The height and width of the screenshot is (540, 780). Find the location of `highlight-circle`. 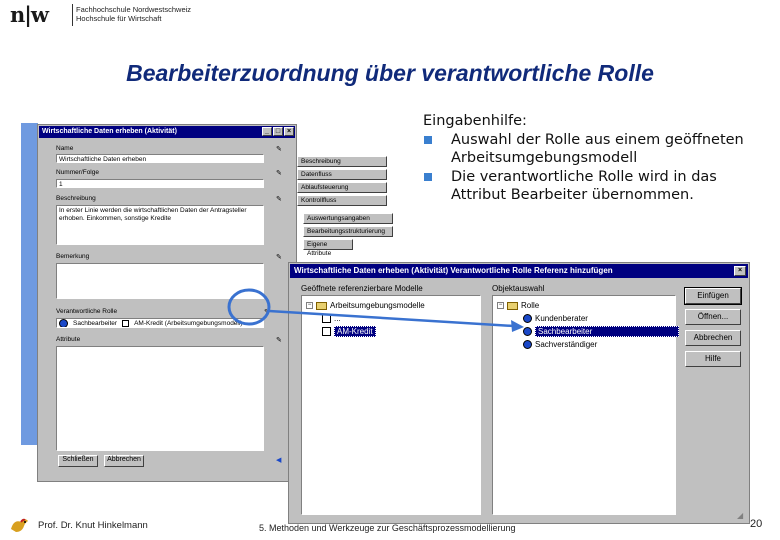

highlight-circle is located at coordinates (249, 307).